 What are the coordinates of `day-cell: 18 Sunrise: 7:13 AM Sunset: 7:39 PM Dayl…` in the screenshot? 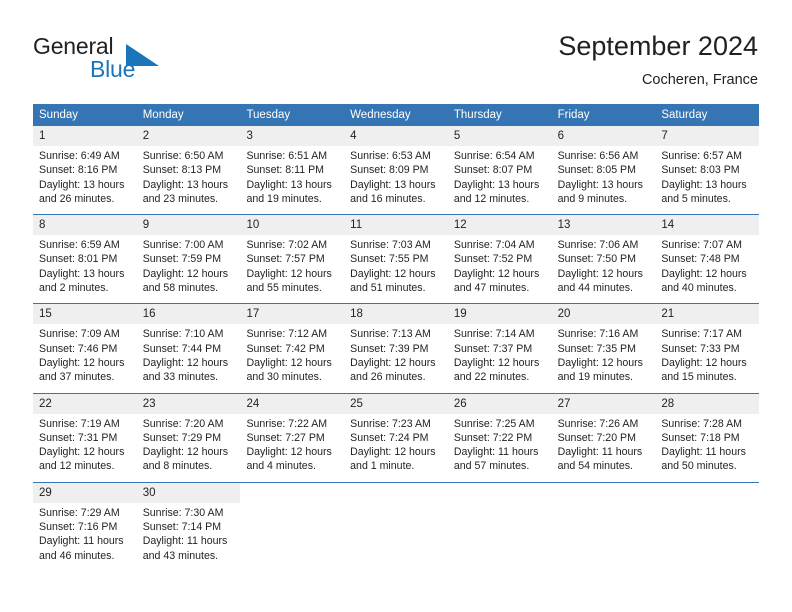 It's located at (396, 348).